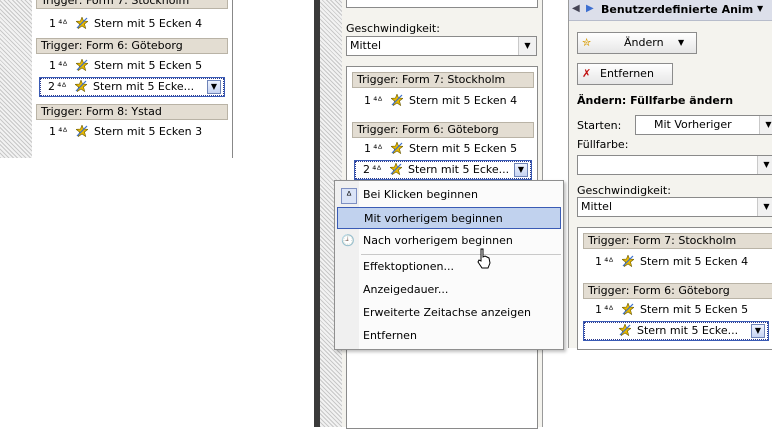  I want to click on menu-item-start-on-click: ᐞ Bei Klicken beginnen, so click(449, 195).